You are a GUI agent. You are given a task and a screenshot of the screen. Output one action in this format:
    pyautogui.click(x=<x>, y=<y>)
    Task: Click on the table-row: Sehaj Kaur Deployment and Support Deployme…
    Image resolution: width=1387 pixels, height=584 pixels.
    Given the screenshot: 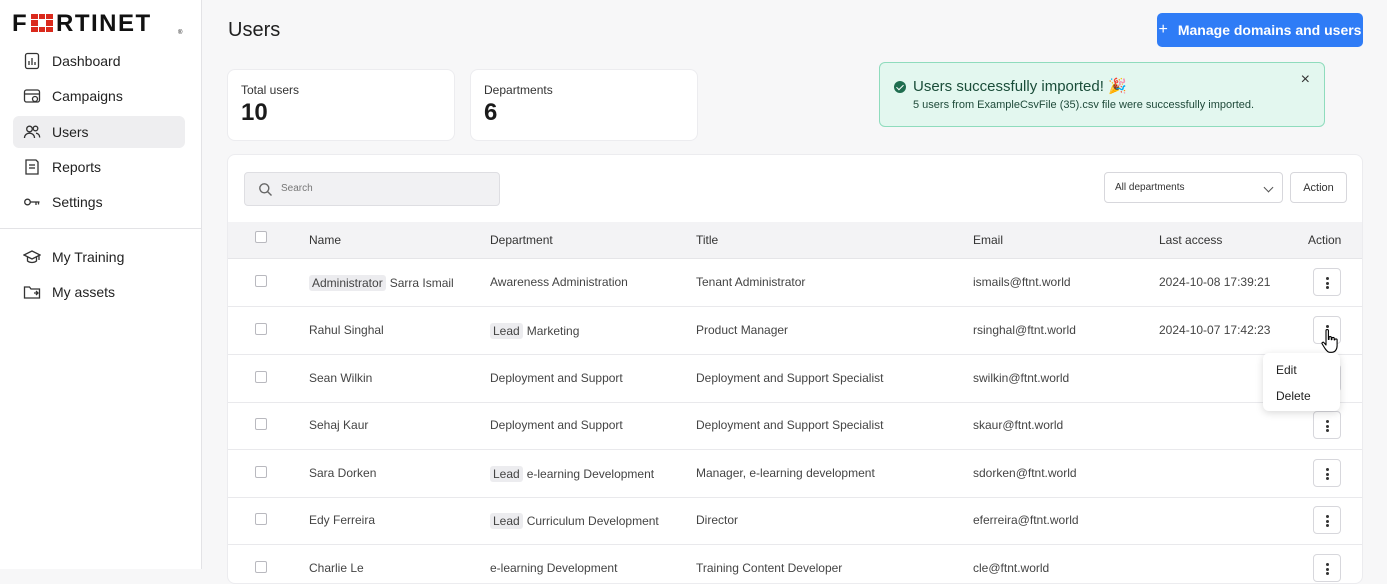 What is the action you would take?
    pyautogui.click(x=795, y=426)
    